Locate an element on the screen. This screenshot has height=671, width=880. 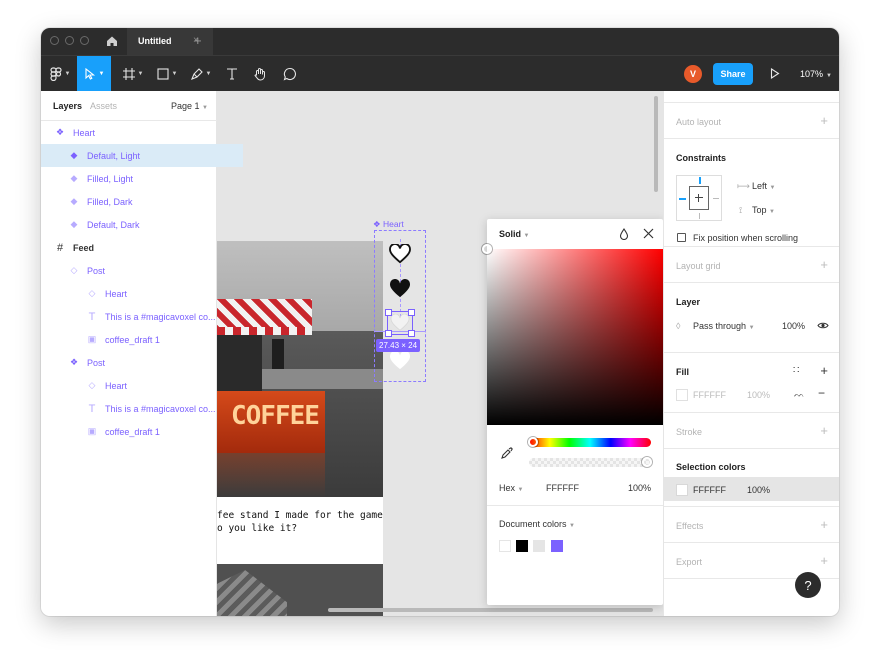
pen-tool-button: ▼ is located at coordinates (201, 73).